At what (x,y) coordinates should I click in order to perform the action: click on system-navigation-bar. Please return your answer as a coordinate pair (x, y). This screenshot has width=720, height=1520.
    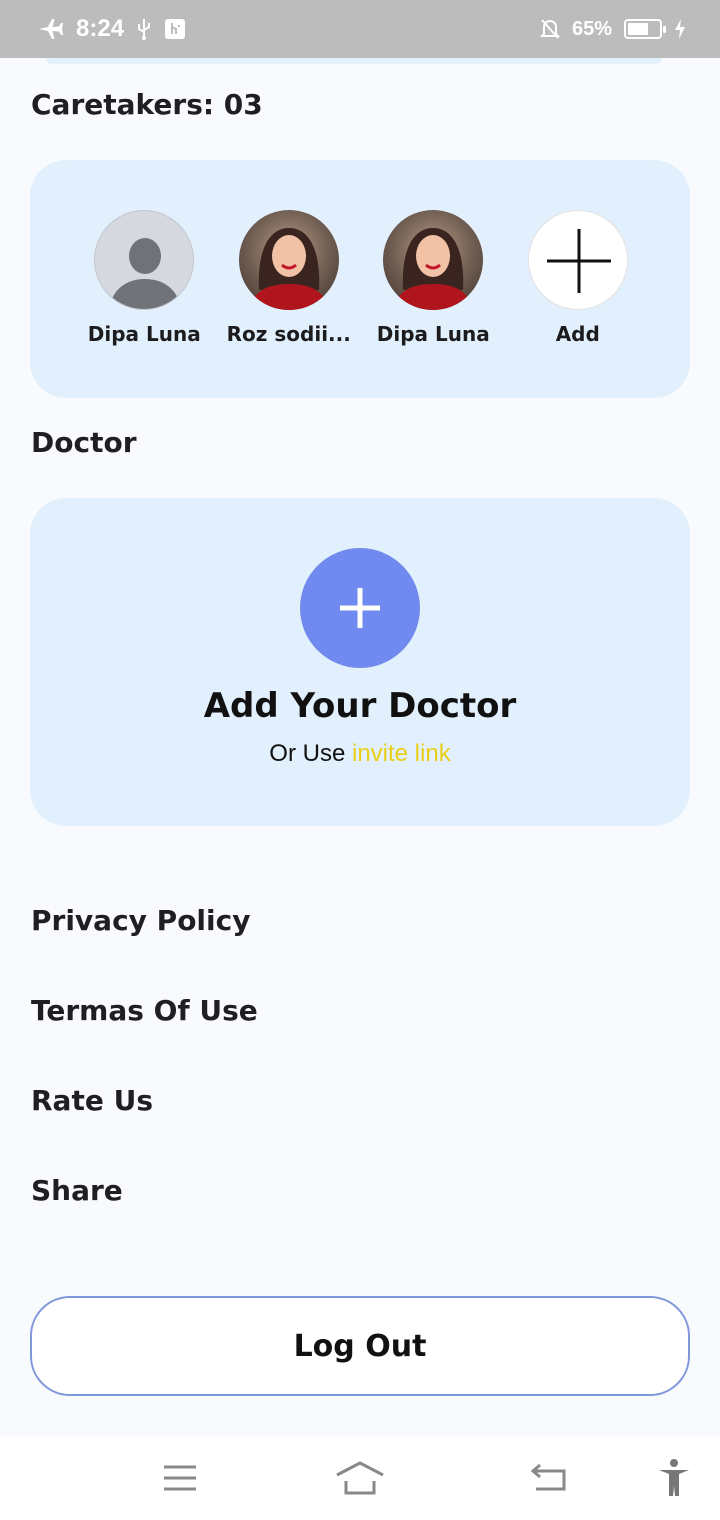
    Looking at the image, I should click on (360, 1478).